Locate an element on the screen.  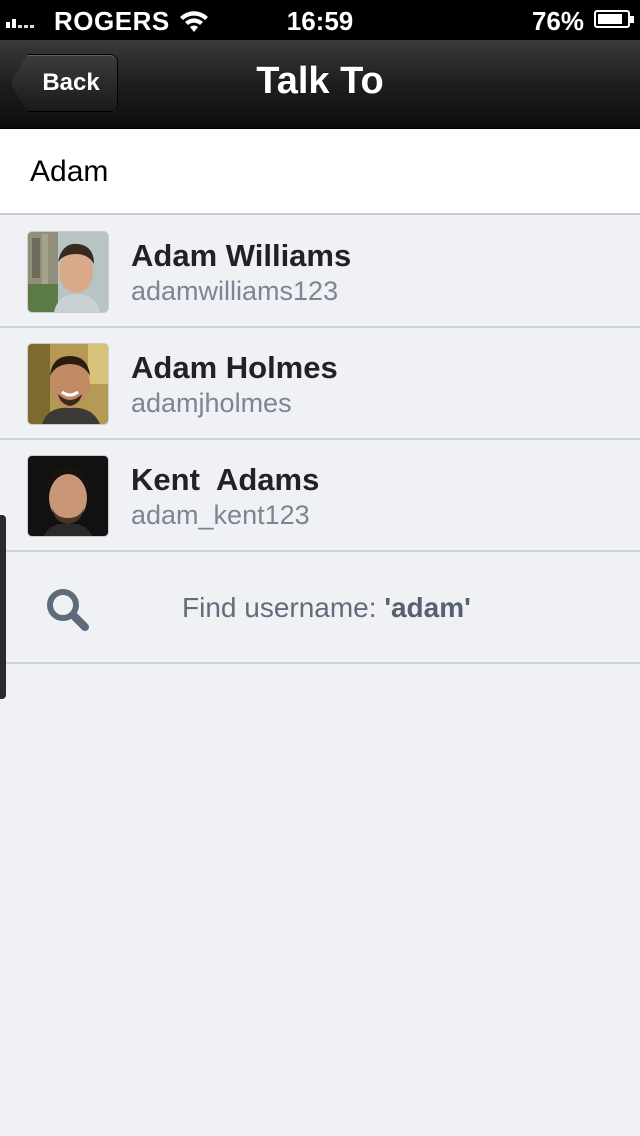
find-username-row: Find username: 'adam' is located at coordinates (320, 608).